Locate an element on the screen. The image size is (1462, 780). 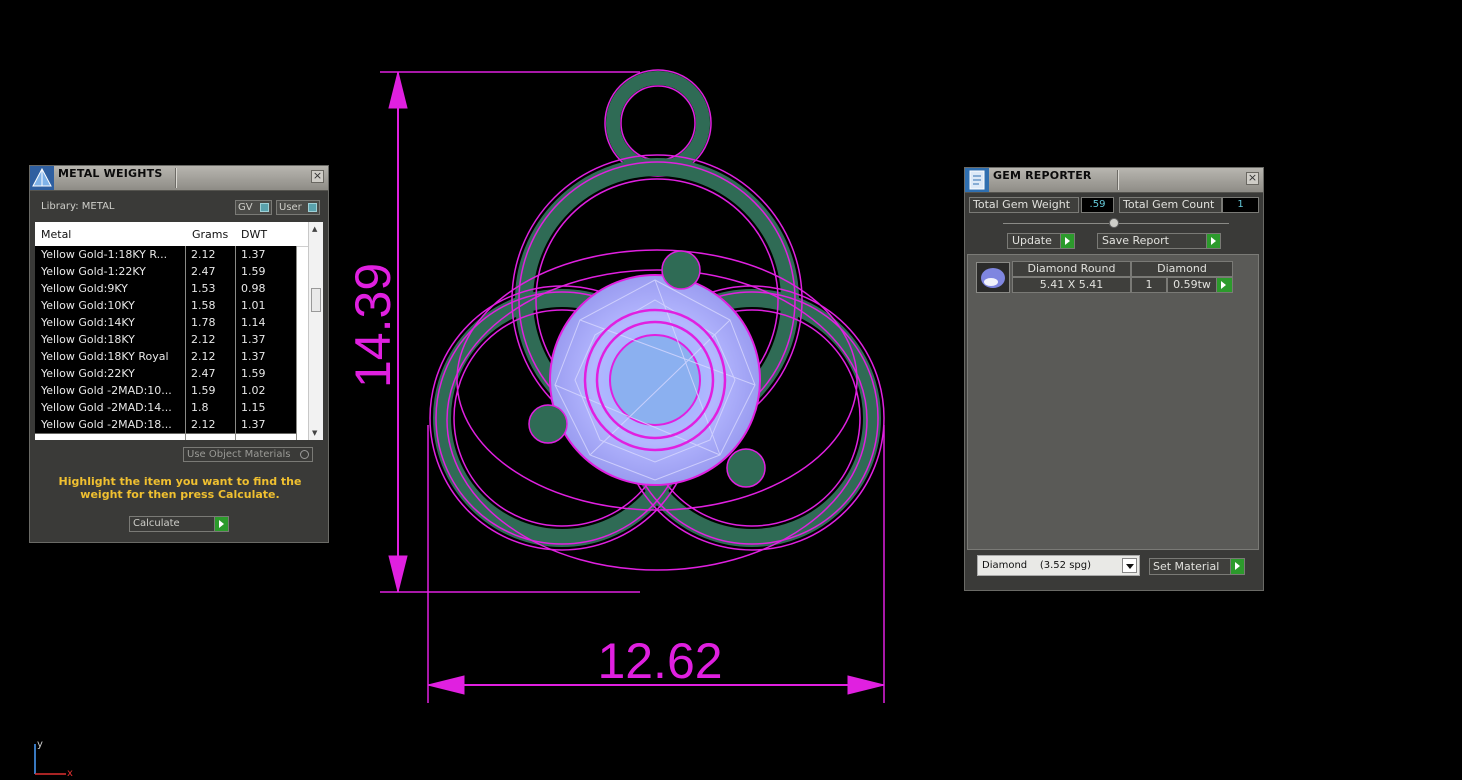
table-row: Yellow Gold -2MAD:18... 2.12 1.37 is located at coordinates (166, 425).